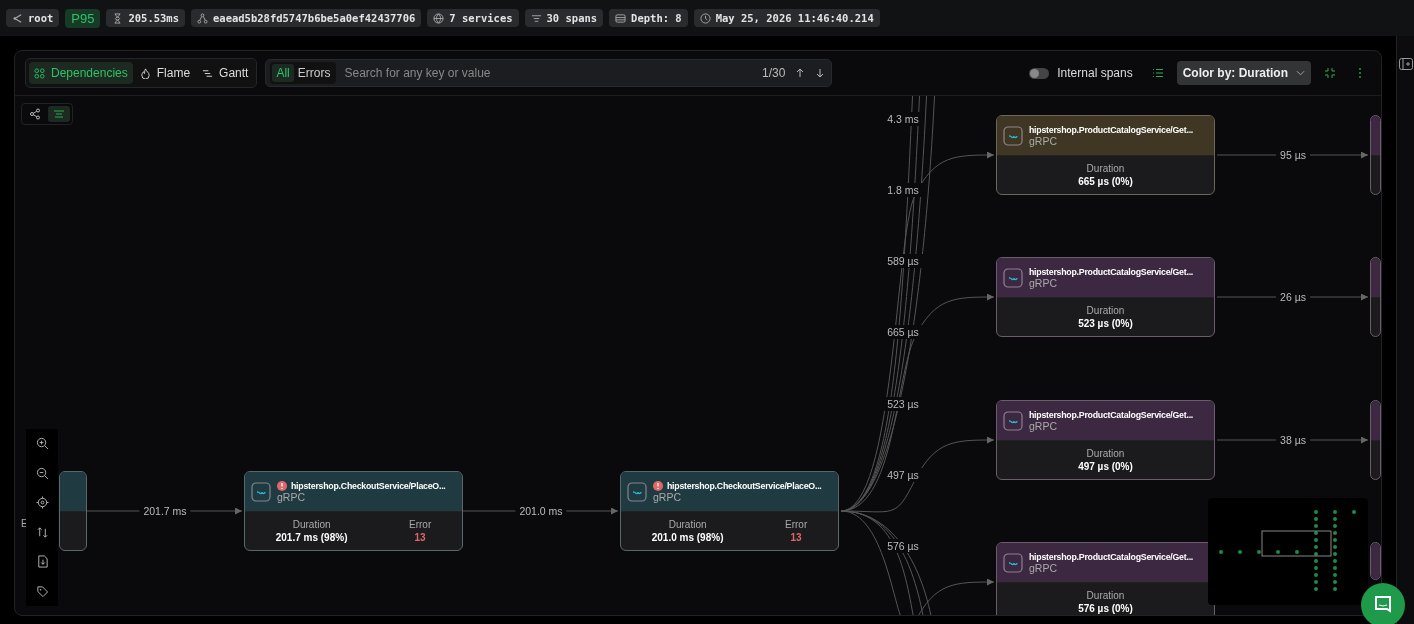 The width and height of the screenshot is (1414, 624). I want to click on chevron-down-icon, so click(1300, 73).